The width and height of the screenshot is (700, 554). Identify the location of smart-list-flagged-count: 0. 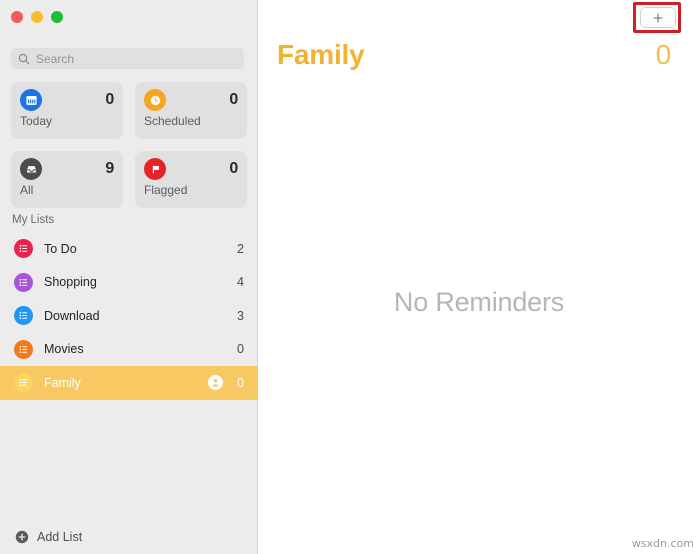
(233, 168).